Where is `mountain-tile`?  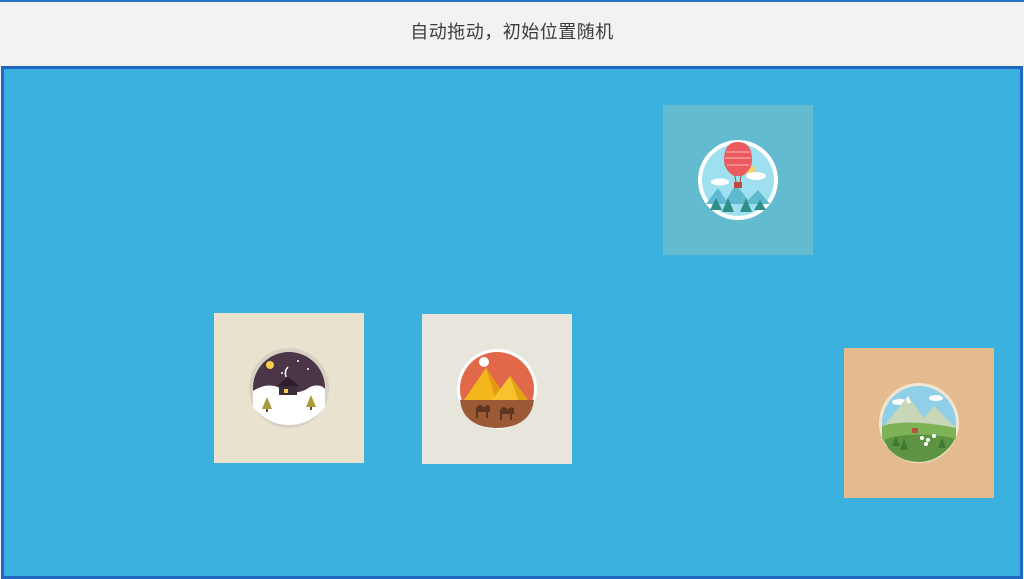 mountain-tile is located at coordinates (919, 423).